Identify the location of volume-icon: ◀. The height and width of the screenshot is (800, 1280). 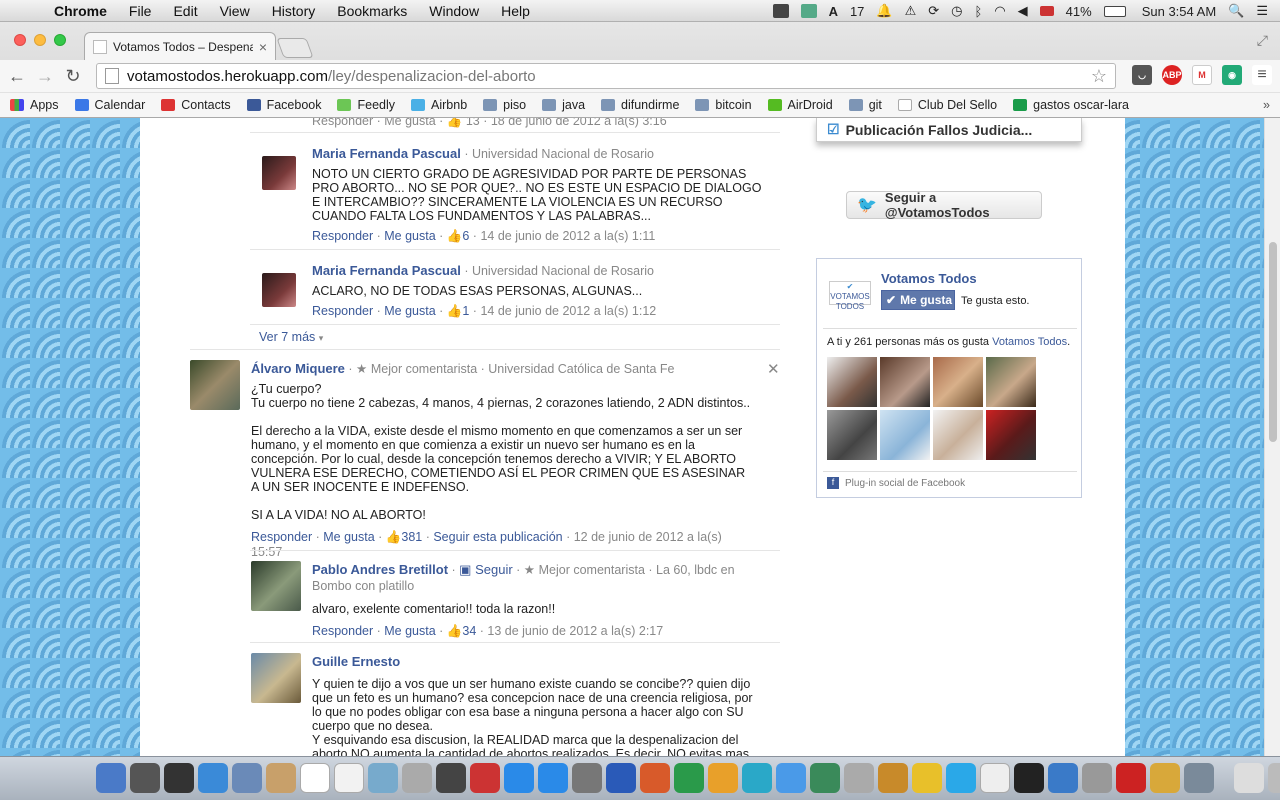
(1023, 11).